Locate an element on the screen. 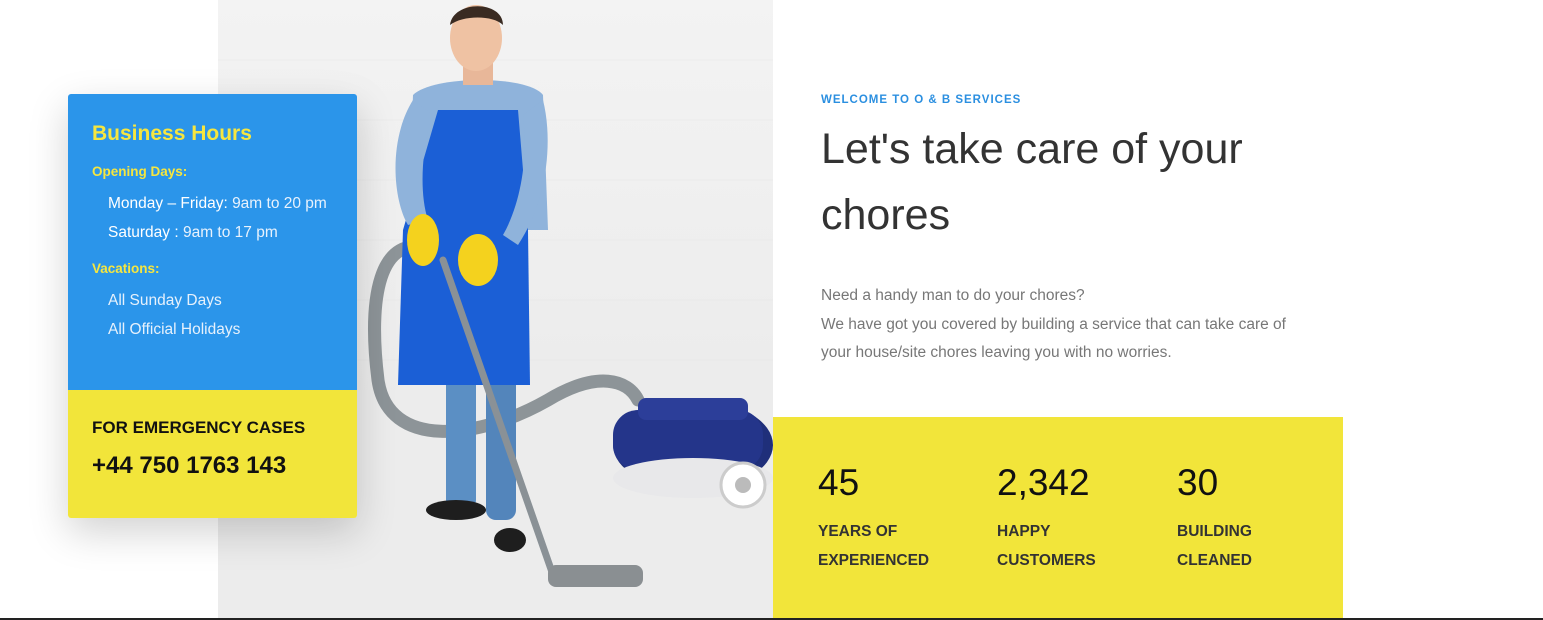 The width and height of the screenshot is (1543, 620). stat-label: BUILDING CLEANED is located at coordinates (1247, 546).